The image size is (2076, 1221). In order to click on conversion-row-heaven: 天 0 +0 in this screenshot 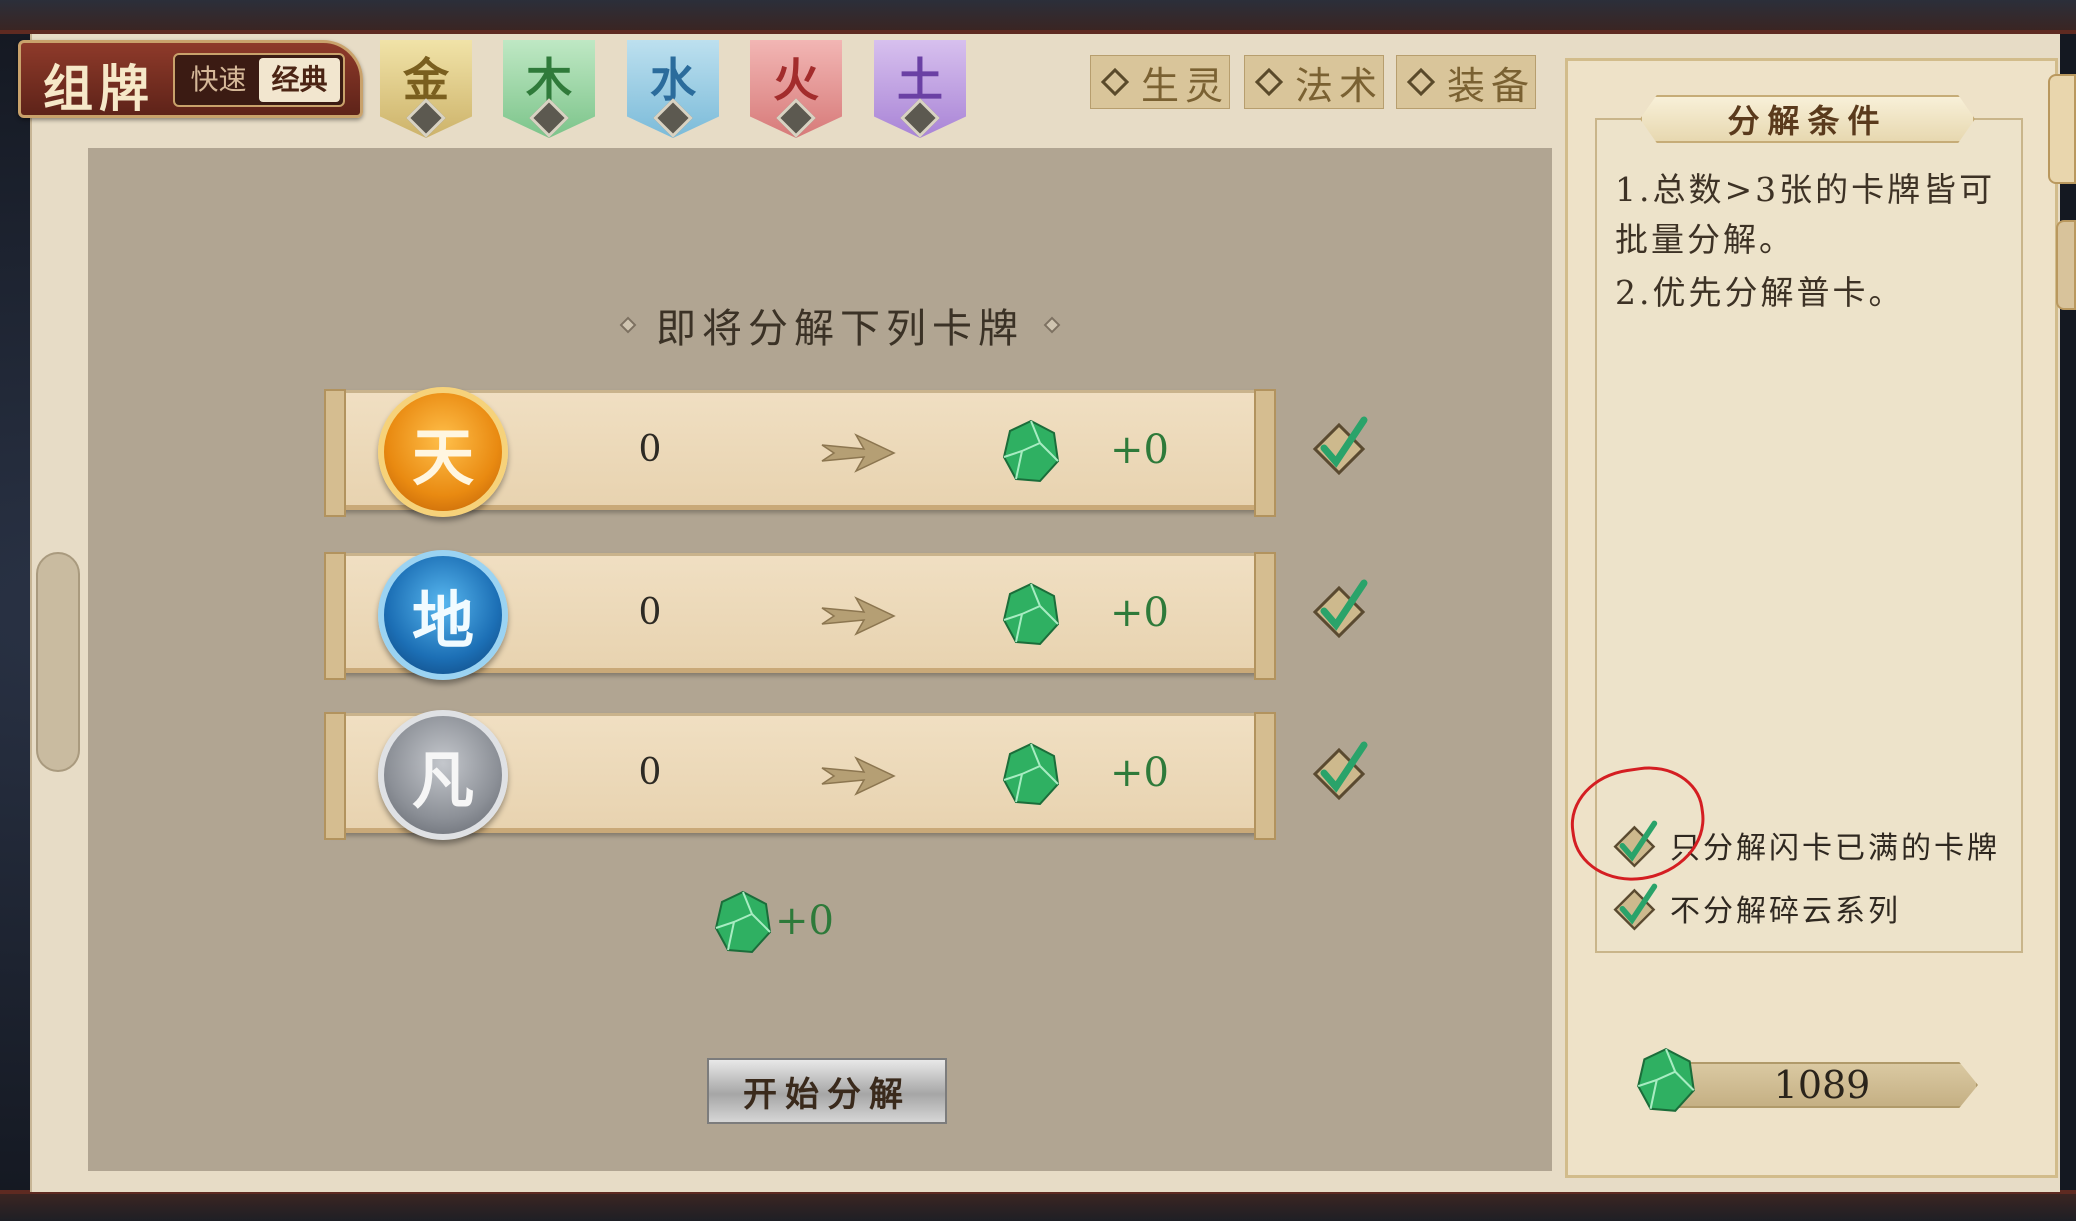, I will do `click(800, 452)`.